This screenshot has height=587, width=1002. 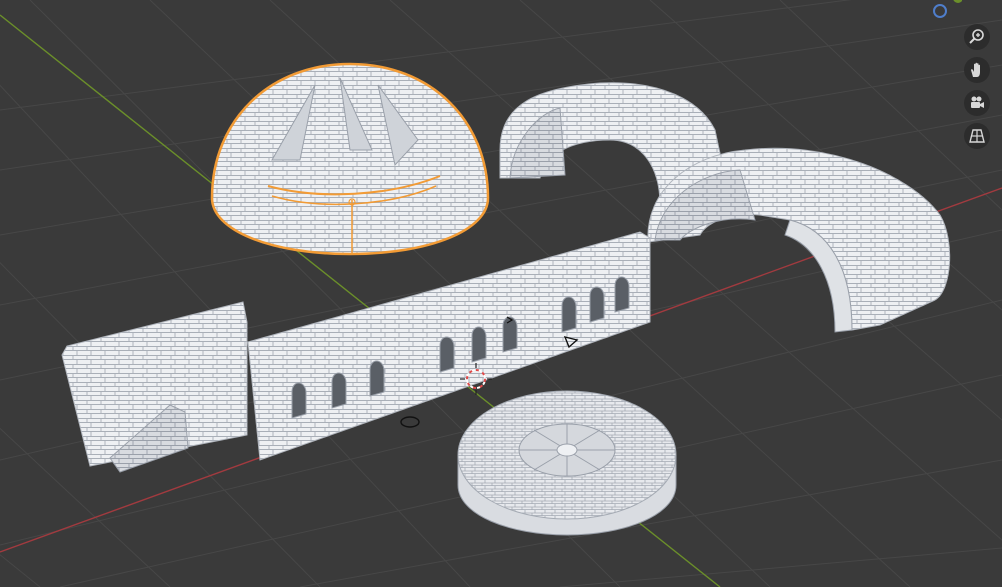 I want to click on camera-view-button, so click(x=977, y=103).